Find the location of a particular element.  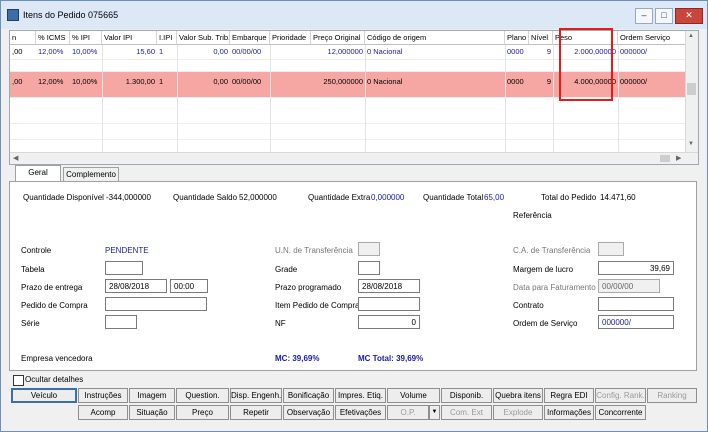

col-header: Valor Sub. Trib. is located at coordinates (203, 38).